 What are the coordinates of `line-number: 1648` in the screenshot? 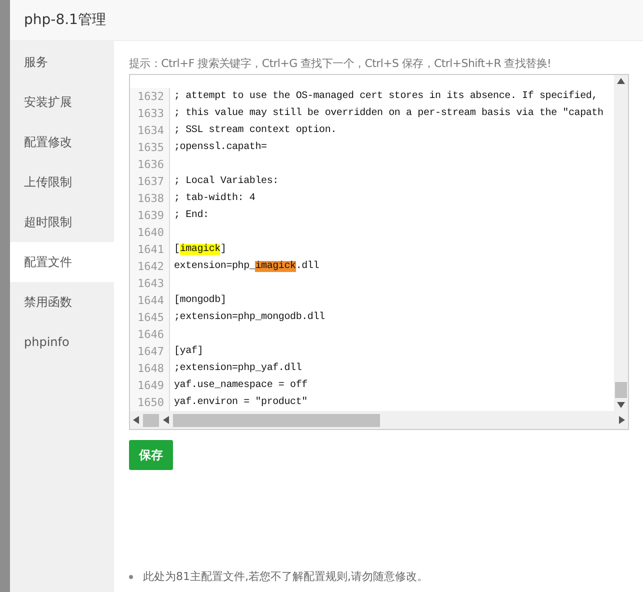 It's located at (150, 368).